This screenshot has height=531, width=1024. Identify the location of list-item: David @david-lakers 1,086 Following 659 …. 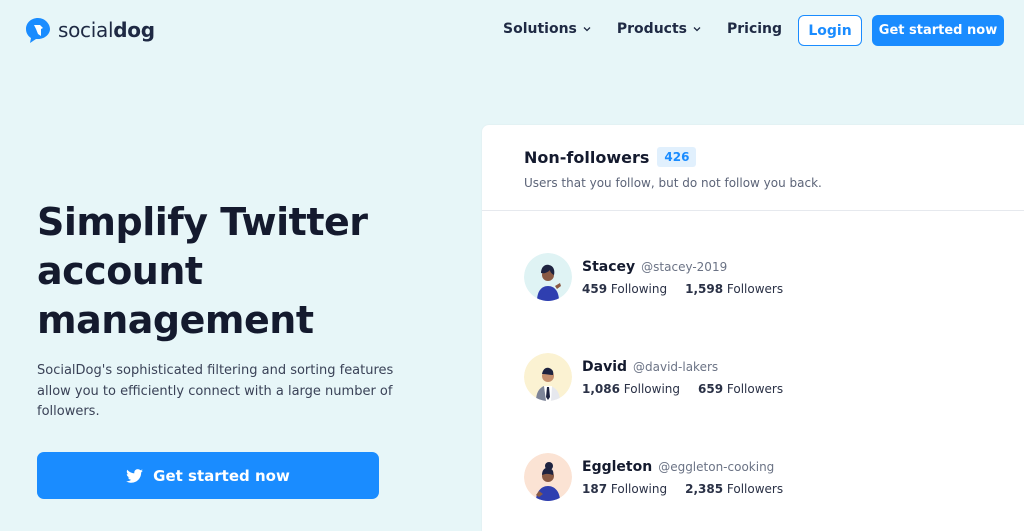
(653, 377).